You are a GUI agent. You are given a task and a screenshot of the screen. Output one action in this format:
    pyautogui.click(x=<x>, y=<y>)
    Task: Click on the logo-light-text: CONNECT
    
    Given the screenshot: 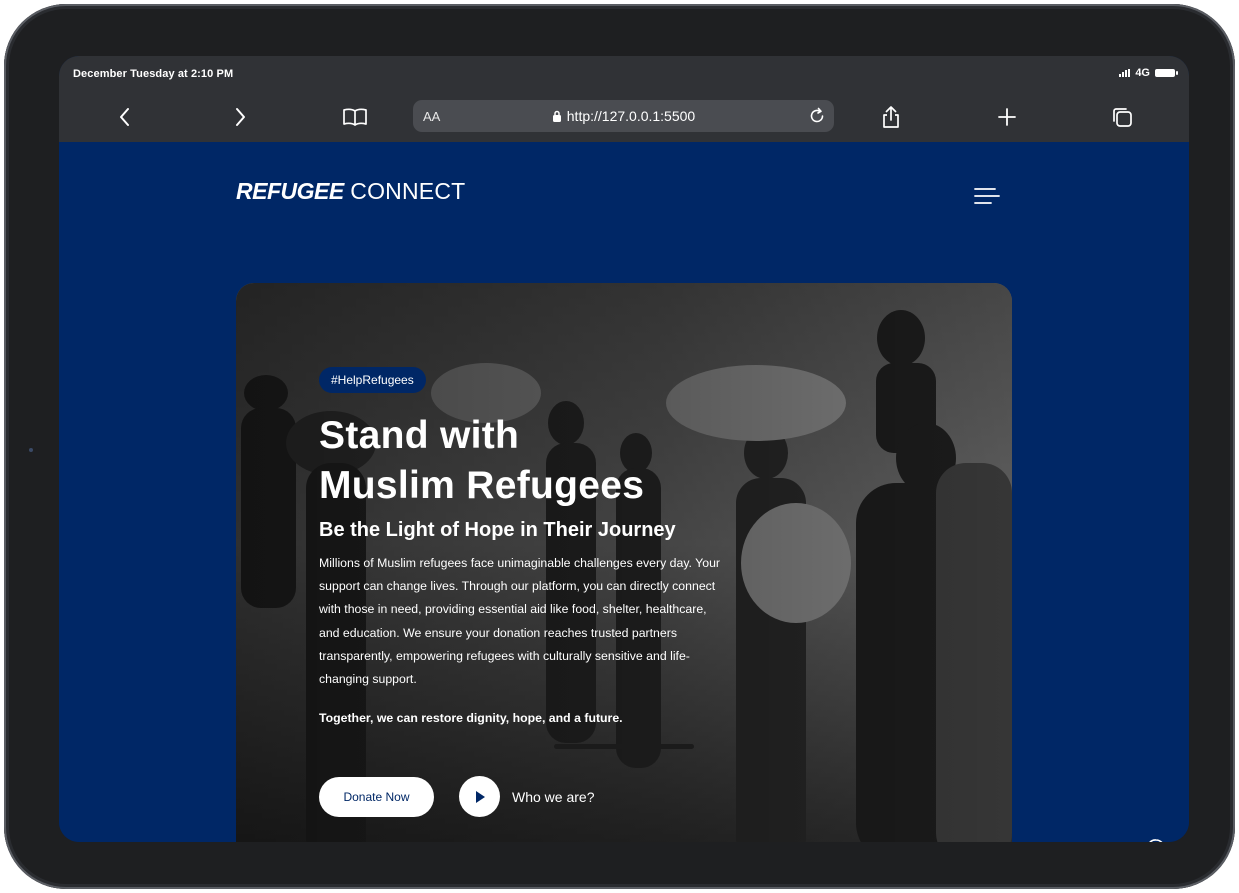 What is the action you would take?
    pyautogui.click(x=408, y=191)
    